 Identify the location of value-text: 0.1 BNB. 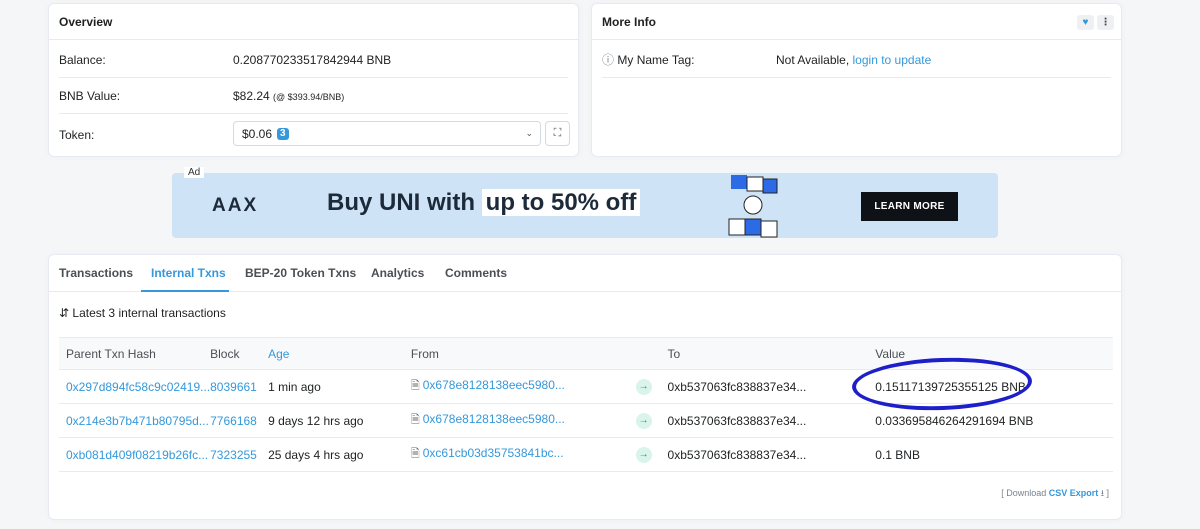
(994, 454).